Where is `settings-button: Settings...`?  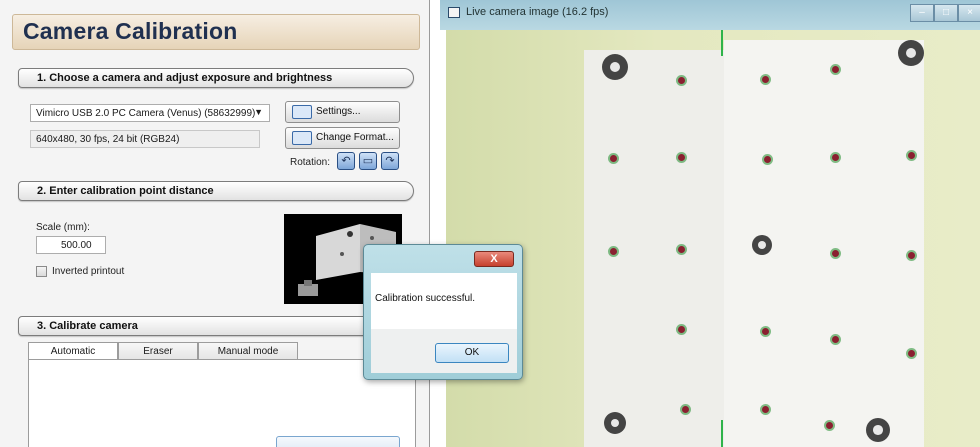
settings-button: Settings... is located at coordinates (342, 112).